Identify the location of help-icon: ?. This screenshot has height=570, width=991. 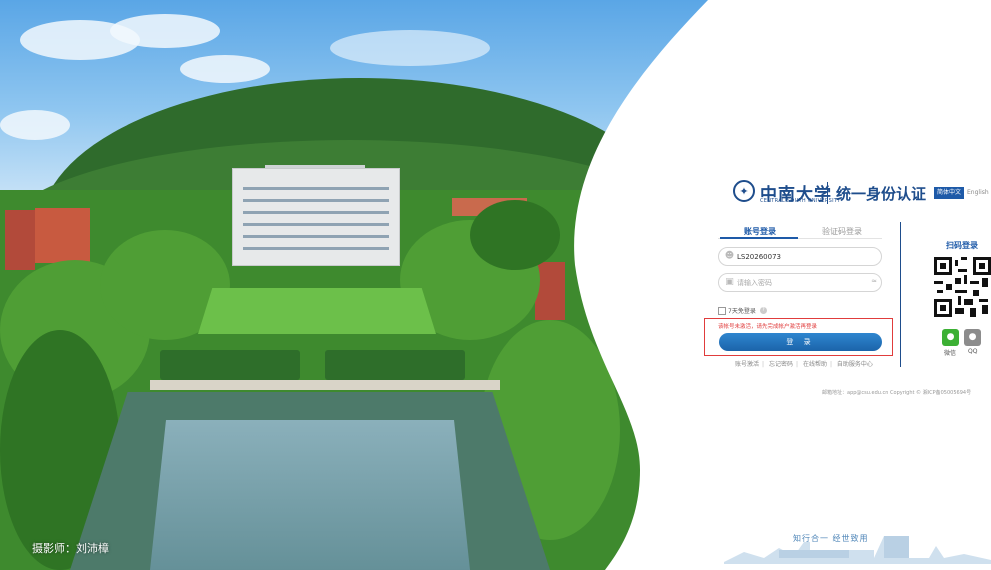
(763, 310).